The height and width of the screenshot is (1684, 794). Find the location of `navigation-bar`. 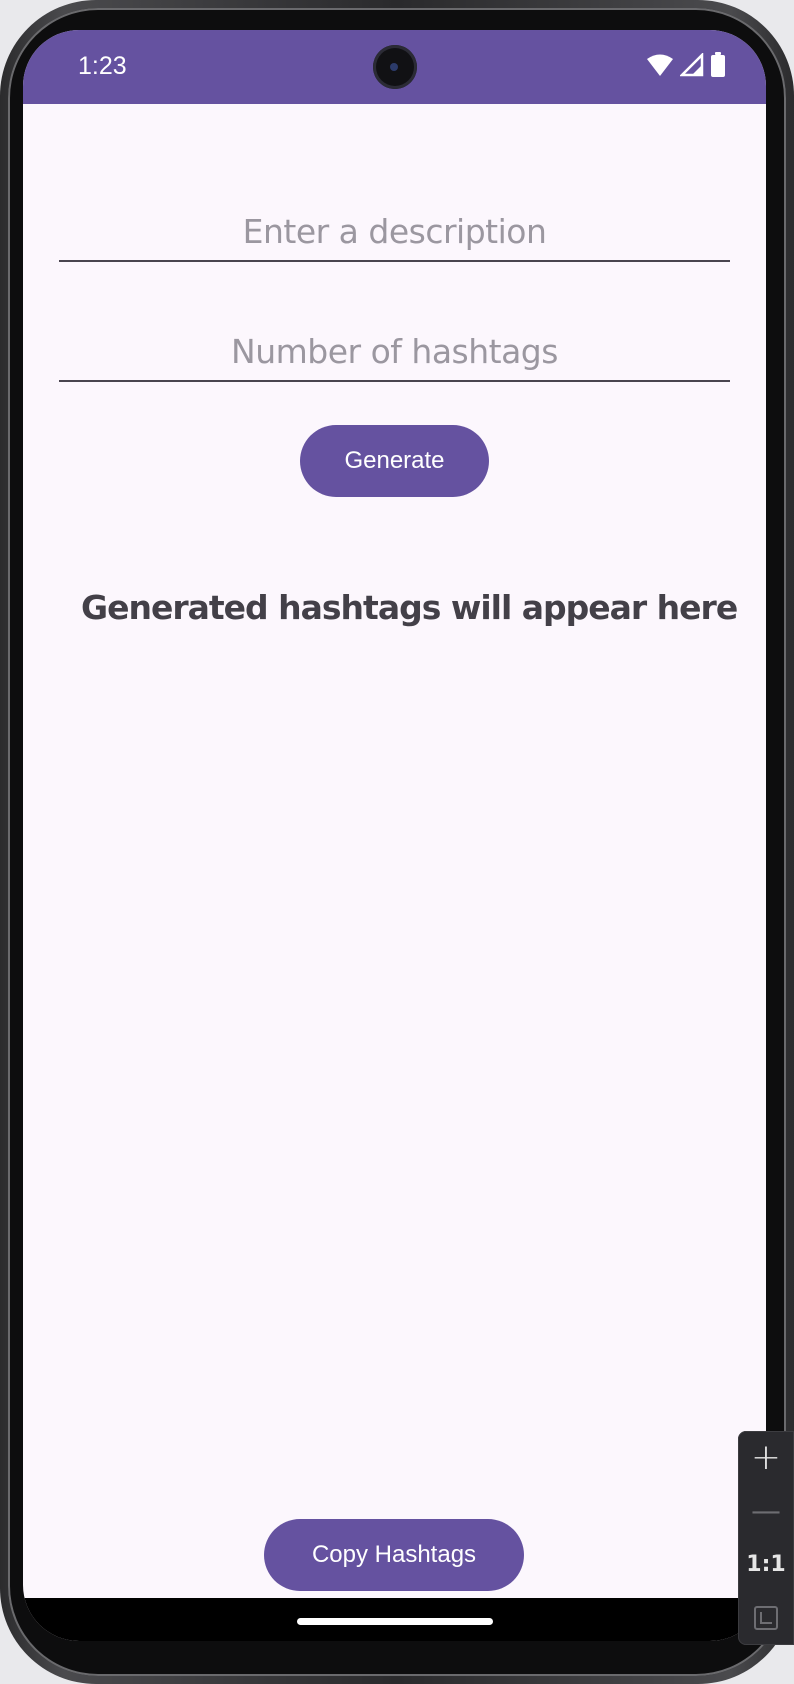

navigation-bar is located at coordinates (394, 1619).